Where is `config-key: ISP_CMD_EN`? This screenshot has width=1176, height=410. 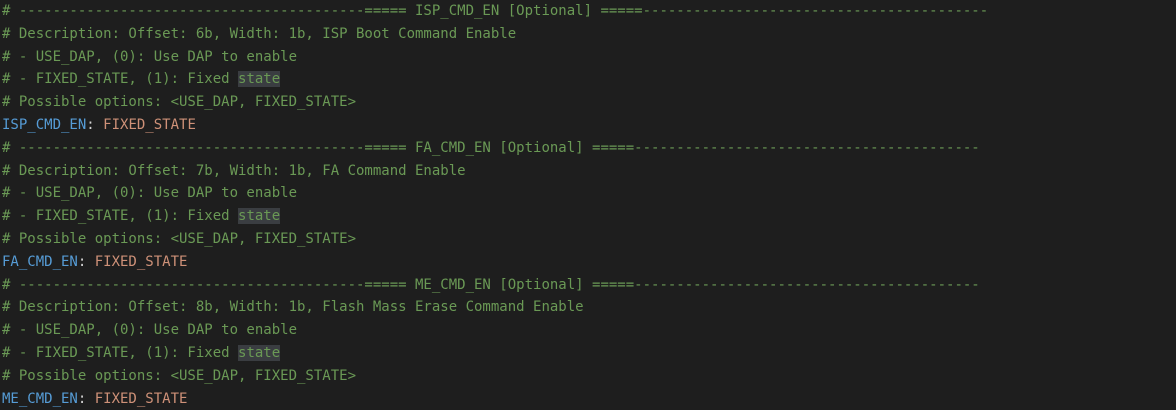
config-key: ISP_CMD_EN is located at coordinates (44, 124).